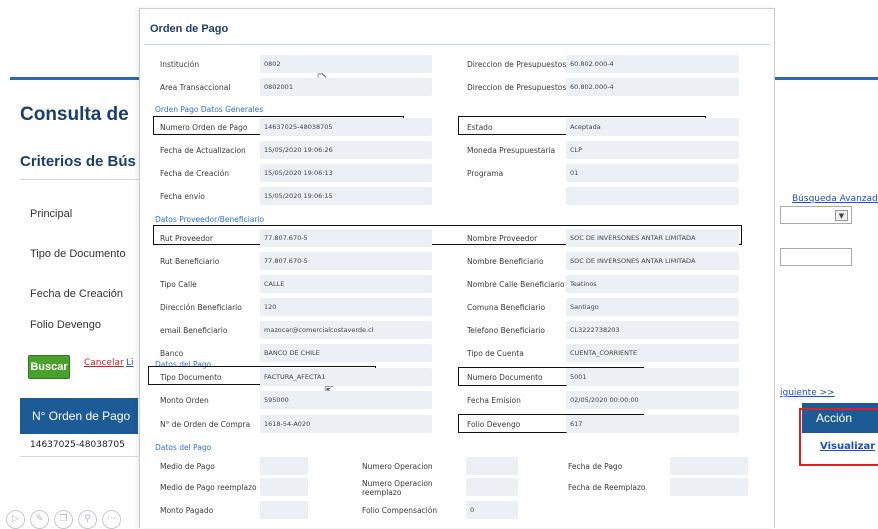 The image size is (878, 529). What do you see at coordinates (51, 214) in the screenshot?
I see `filter-label-principal: Principal` at bounding box center [51, 214].